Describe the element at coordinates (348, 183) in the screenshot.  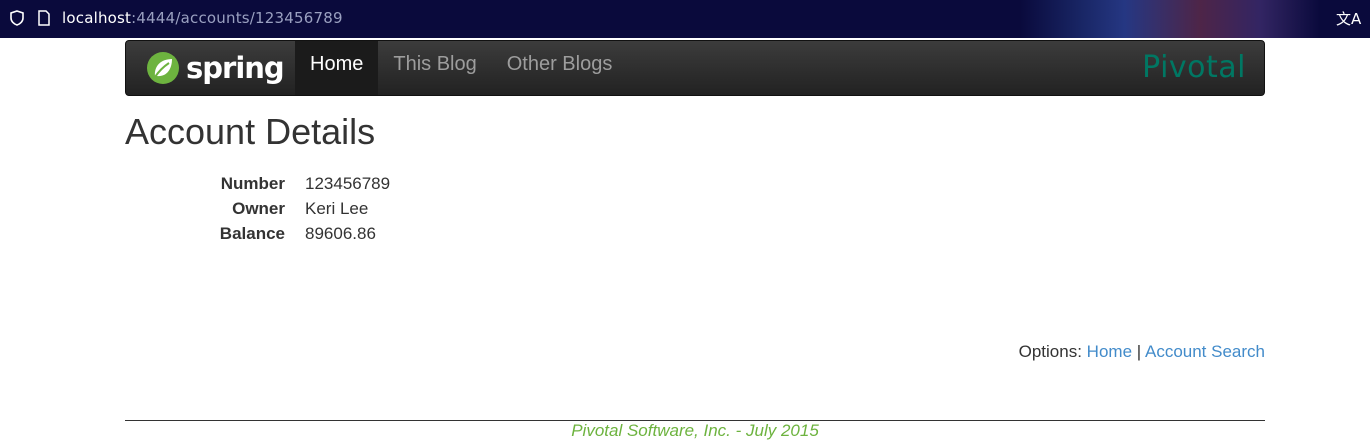
I see `number-value: 123456789` at that location.